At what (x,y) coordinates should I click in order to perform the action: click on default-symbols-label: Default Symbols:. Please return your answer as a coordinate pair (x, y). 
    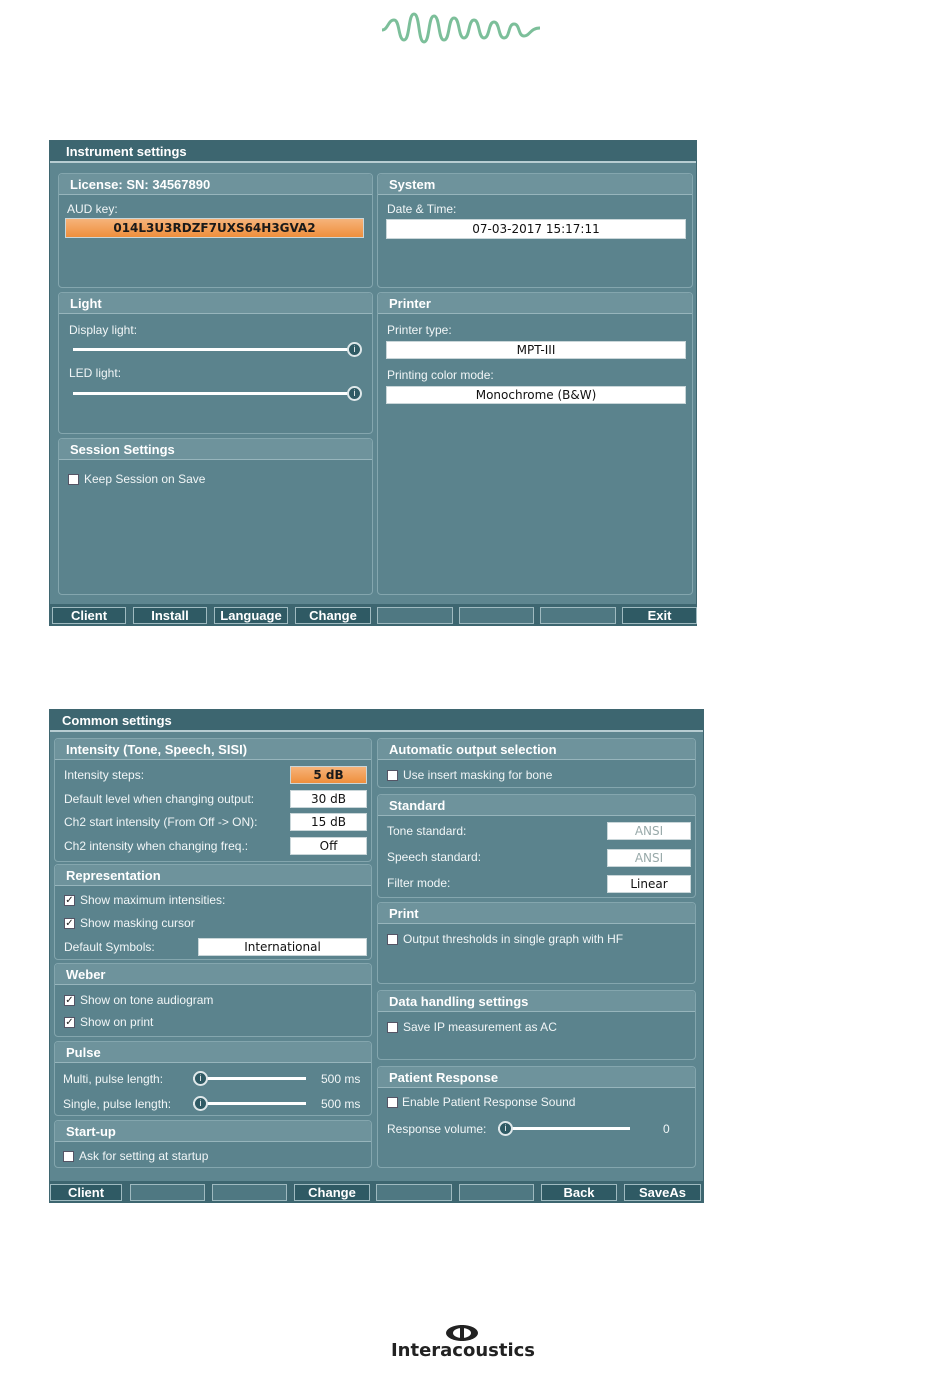
    Looking at the image, I should click on (109, 947).